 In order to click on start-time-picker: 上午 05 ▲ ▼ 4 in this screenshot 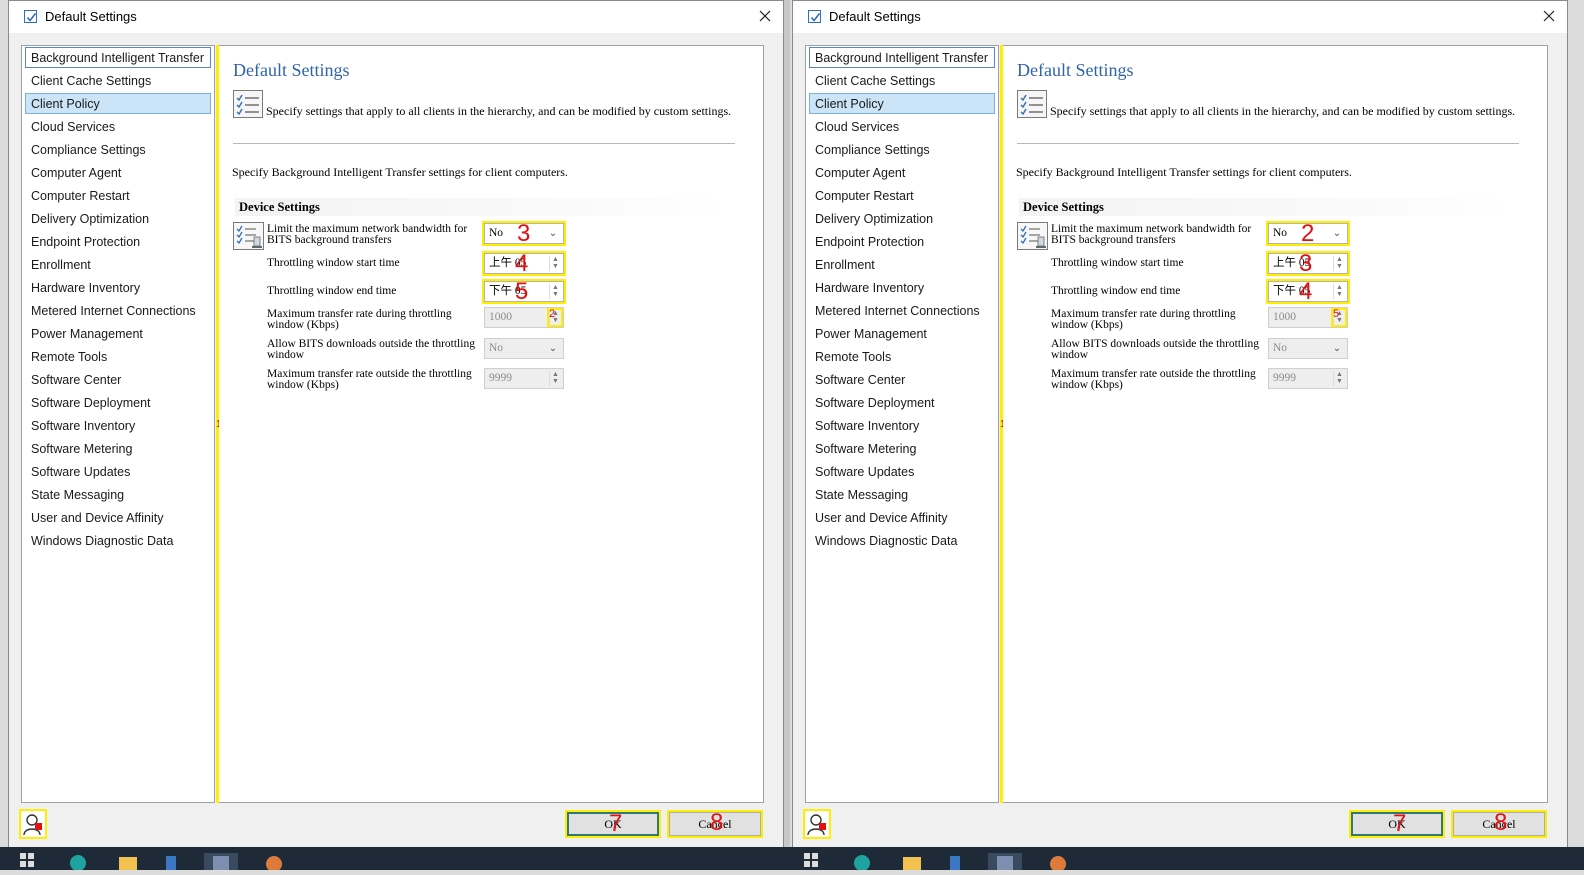, I will do `click(524, 263)`.